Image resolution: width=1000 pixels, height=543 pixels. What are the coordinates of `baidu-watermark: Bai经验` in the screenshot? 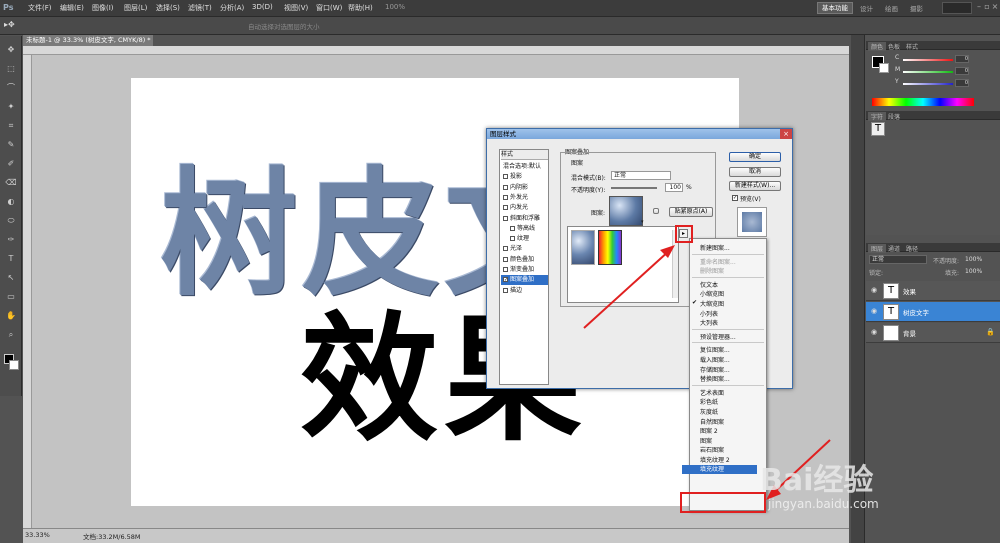 It's located at (817, 480).